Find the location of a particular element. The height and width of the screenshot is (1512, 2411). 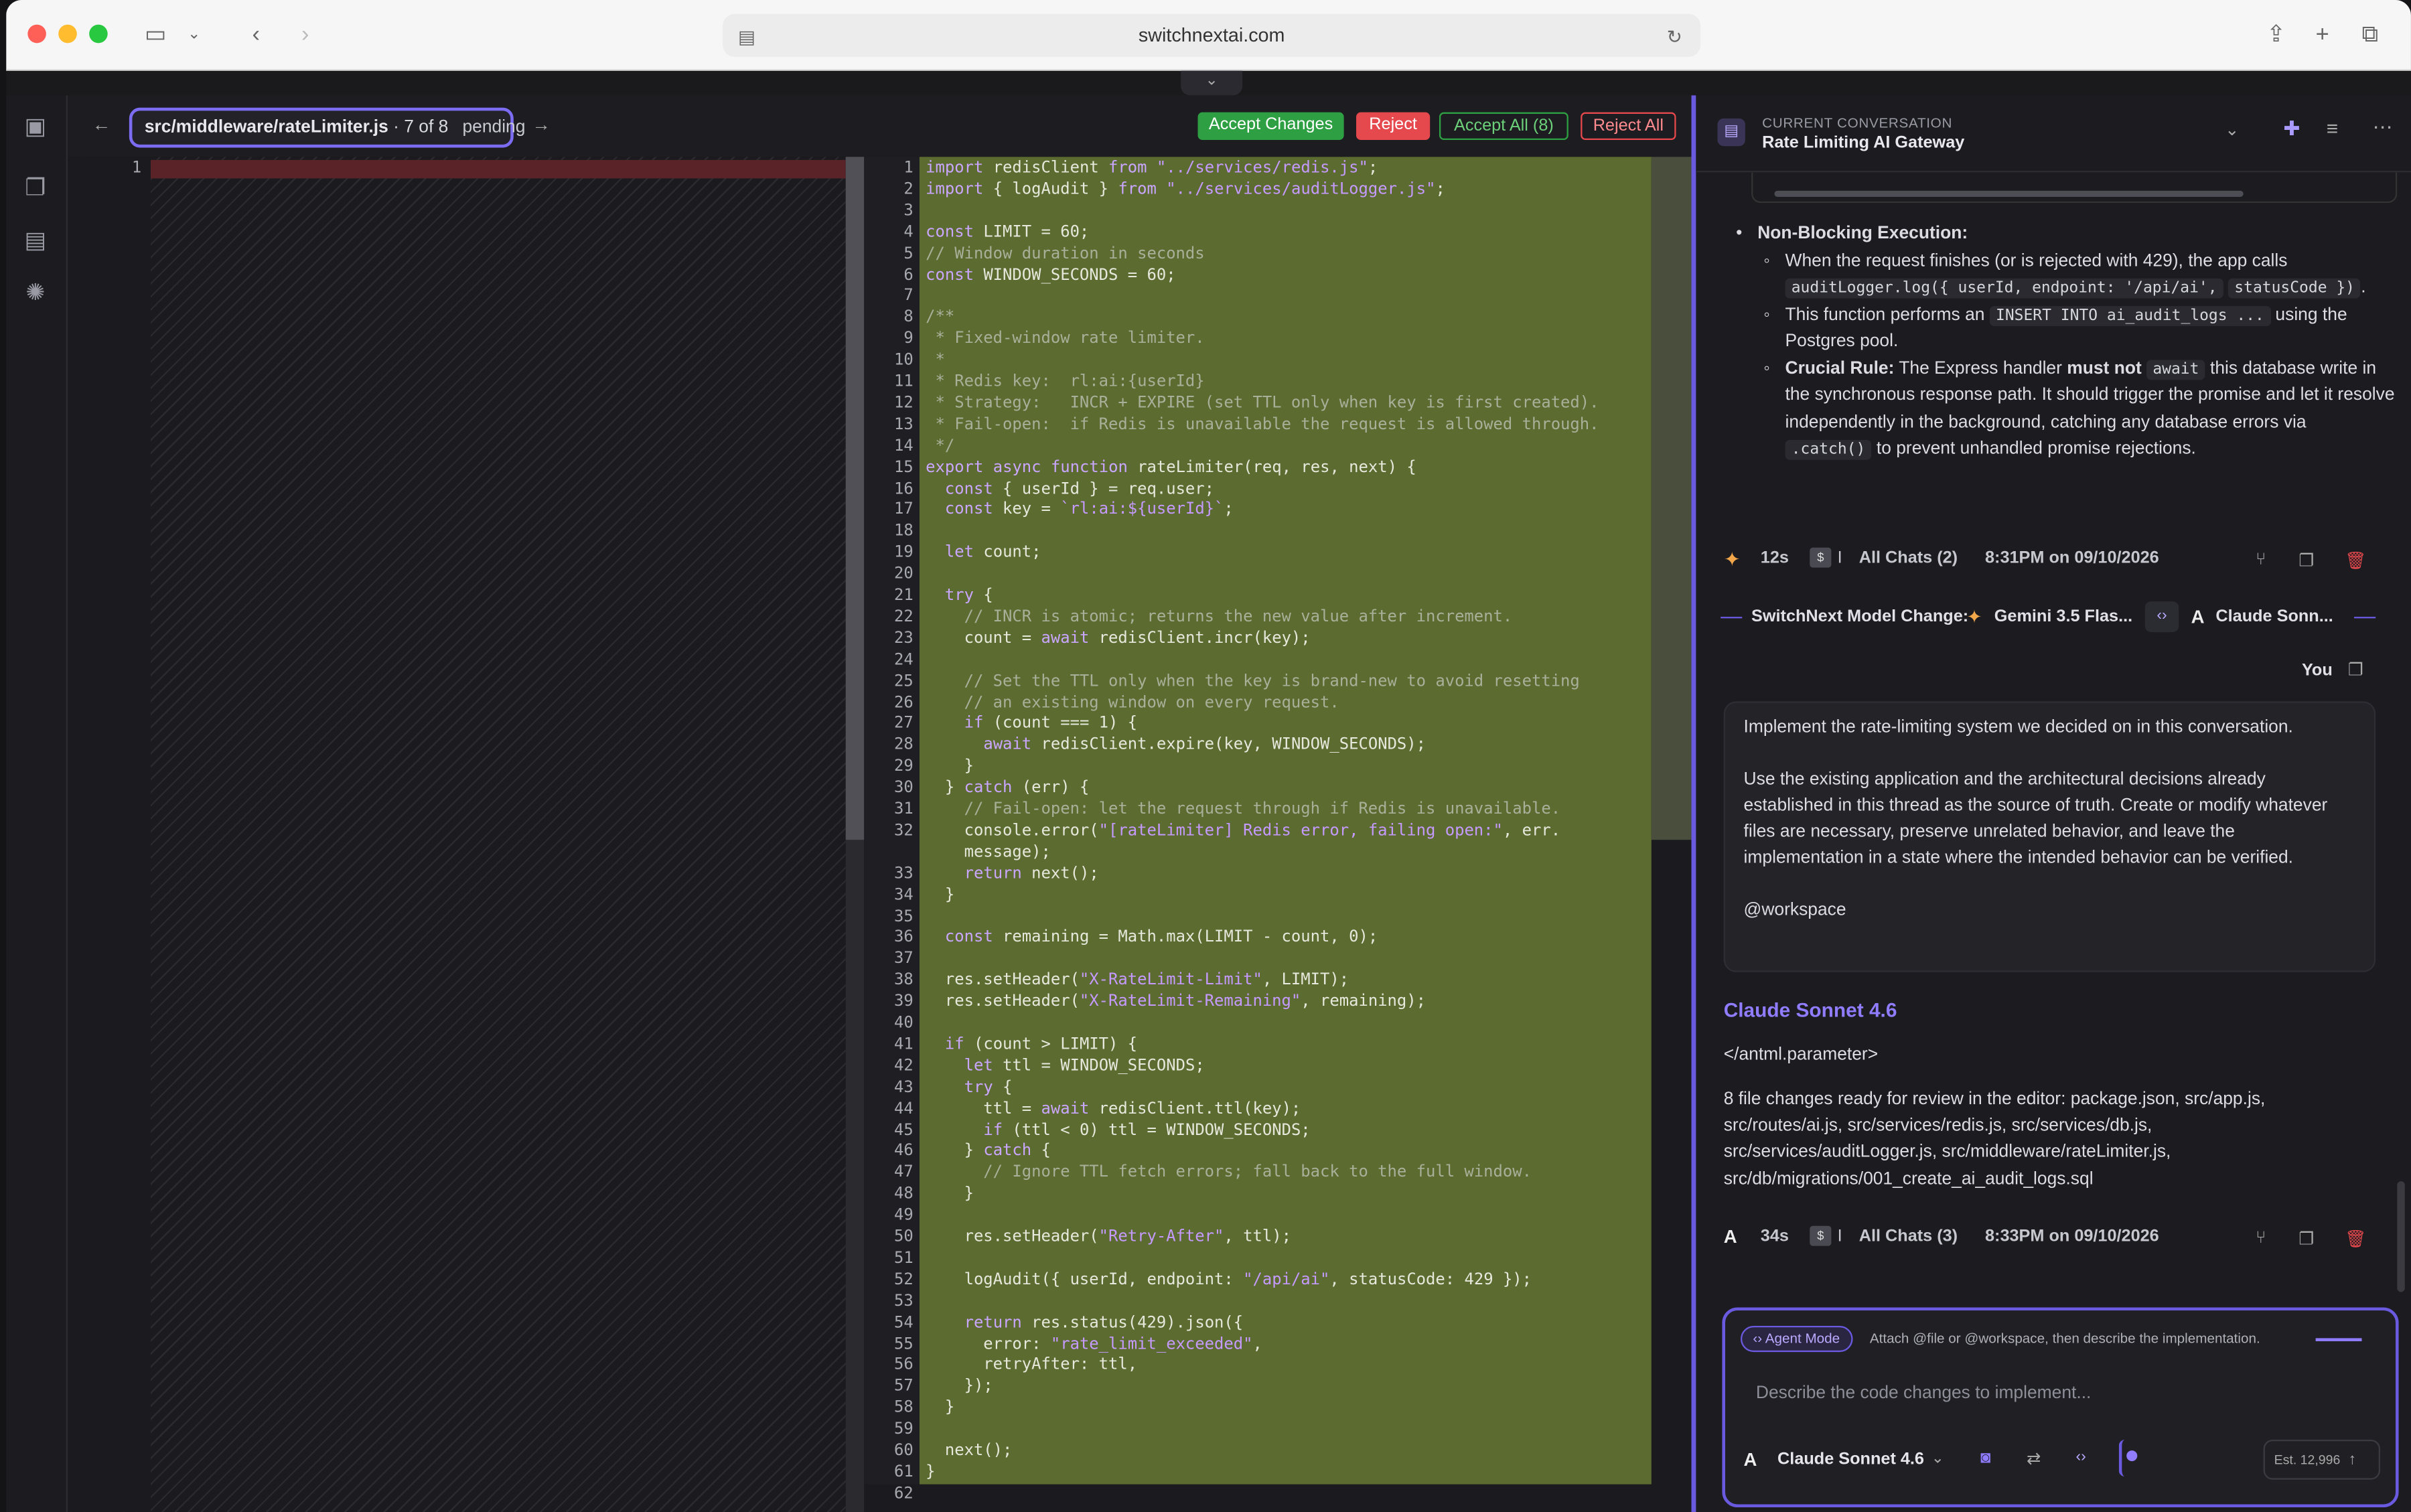

close-window-button is located at coordinates (36, 34).